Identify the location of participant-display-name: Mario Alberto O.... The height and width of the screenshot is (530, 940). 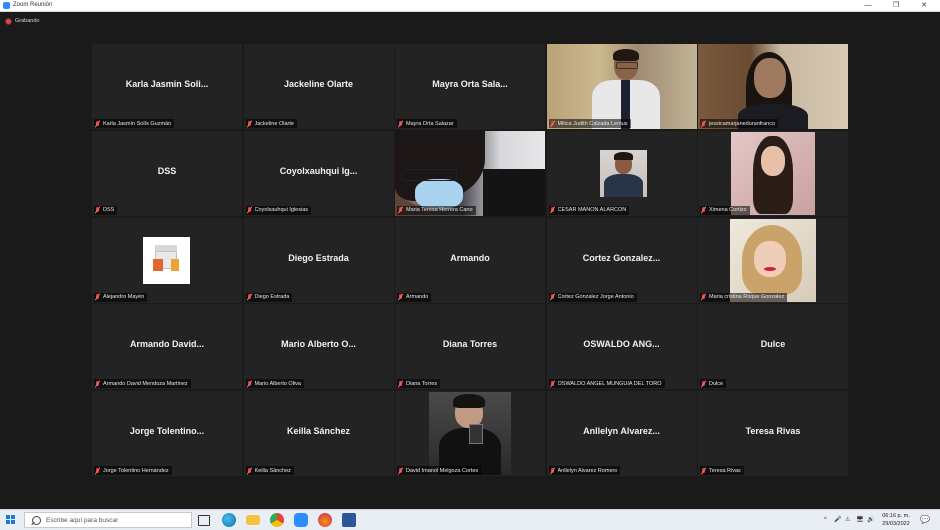
(318, 344).